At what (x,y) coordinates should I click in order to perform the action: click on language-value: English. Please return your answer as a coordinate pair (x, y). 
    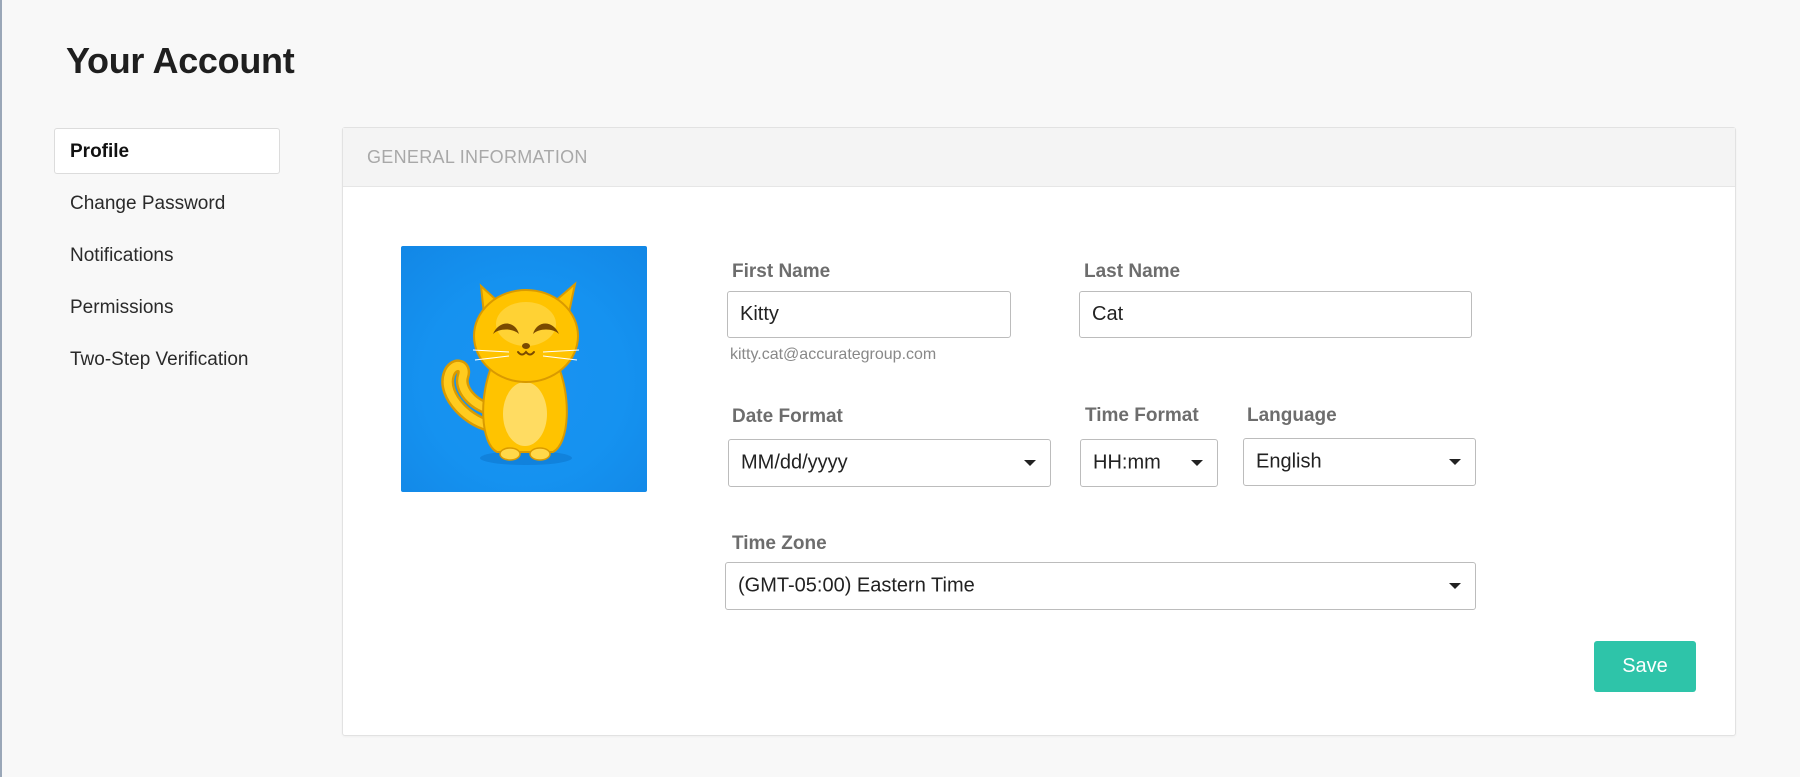
    Looking at the image, I should click on (1289, 461).